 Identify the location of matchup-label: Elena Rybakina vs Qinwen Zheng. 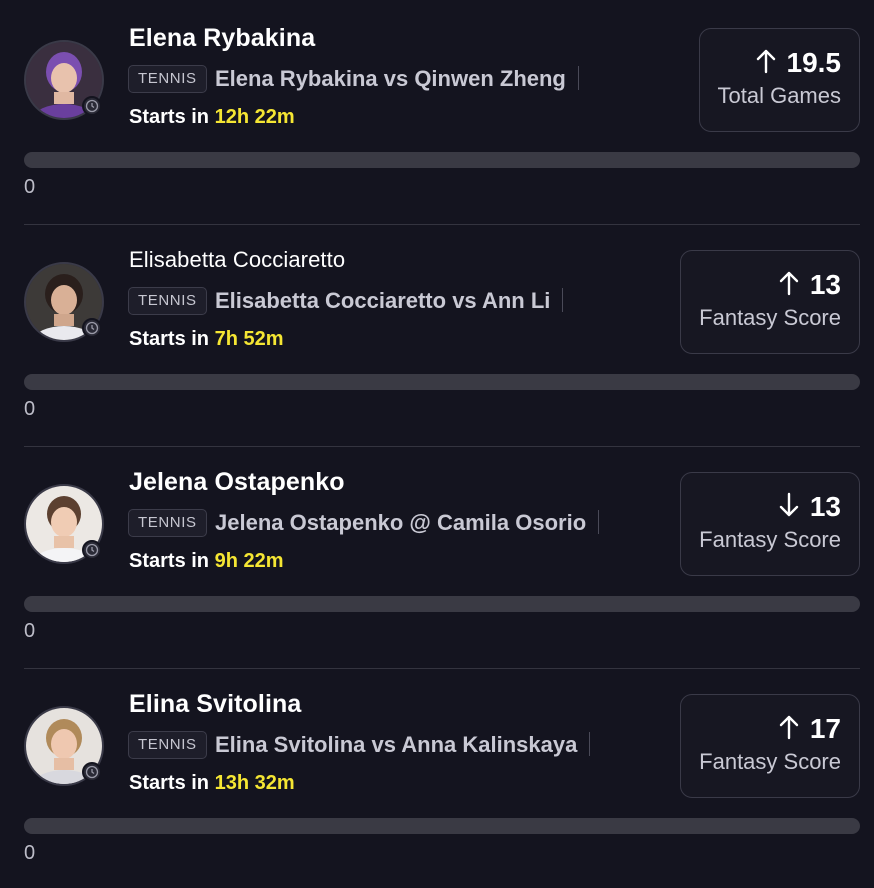
(390, 78).